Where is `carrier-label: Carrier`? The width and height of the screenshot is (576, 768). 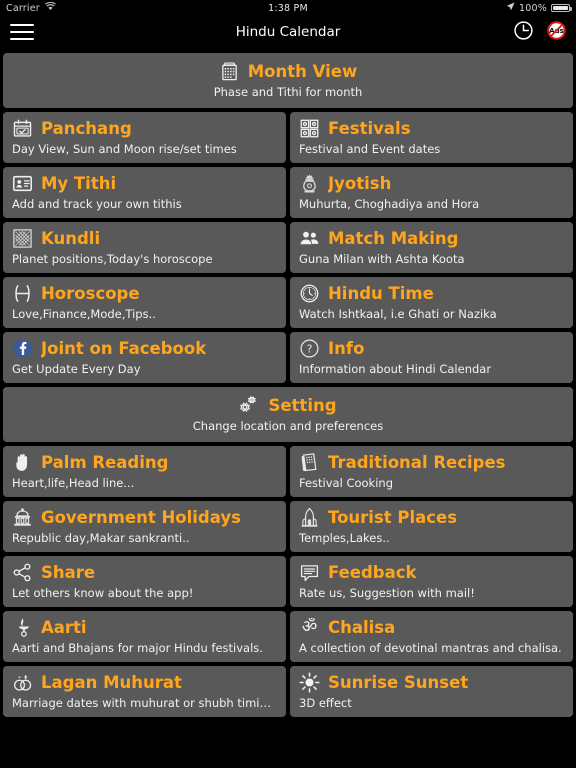
carrier-label: Carrier is located at coordinates (23, 8).